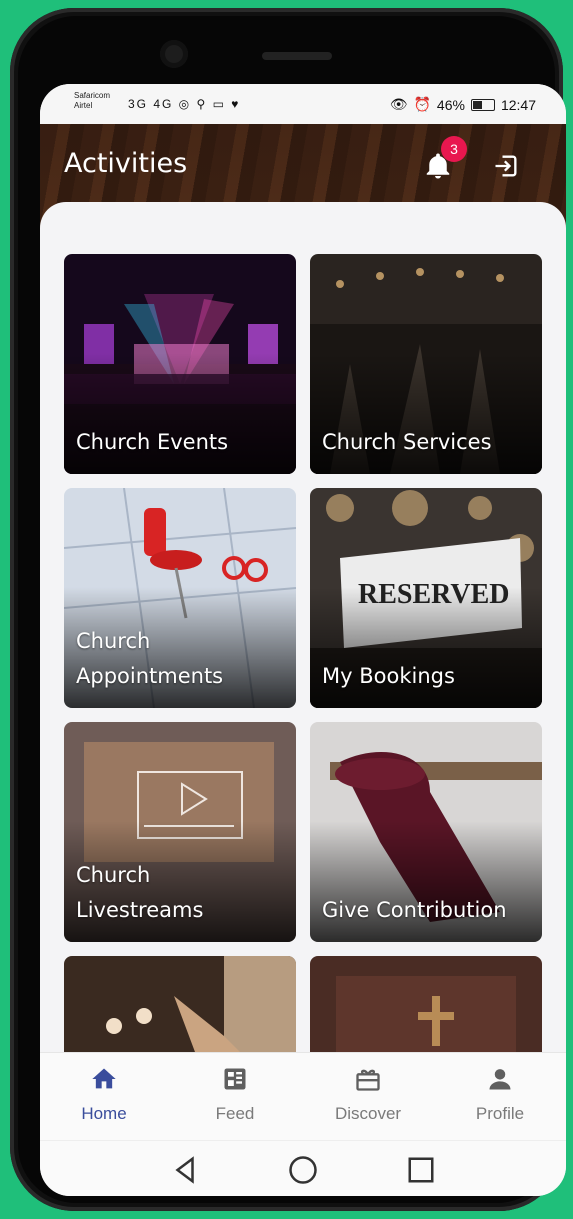  I want to click on recent-apps-square-icon, so click(421, 1170).